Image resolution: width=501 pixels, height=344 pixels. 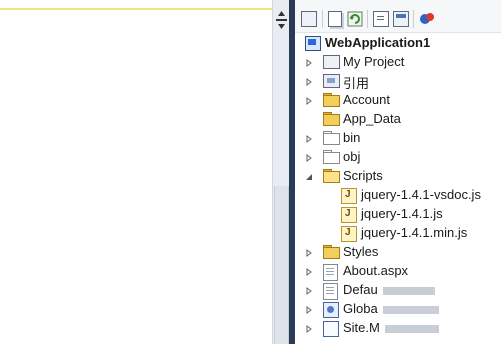 I want to click on tree-item-obj: obj, so click(x=398, y=157).